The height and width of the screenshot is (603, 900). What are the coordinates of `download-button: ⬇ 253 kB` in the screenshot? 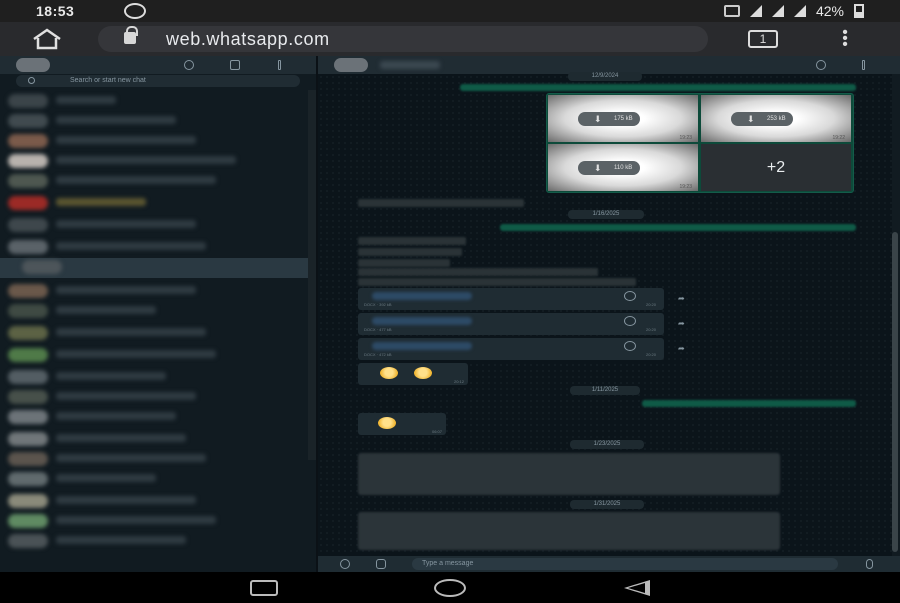 It's located at (762, 119).